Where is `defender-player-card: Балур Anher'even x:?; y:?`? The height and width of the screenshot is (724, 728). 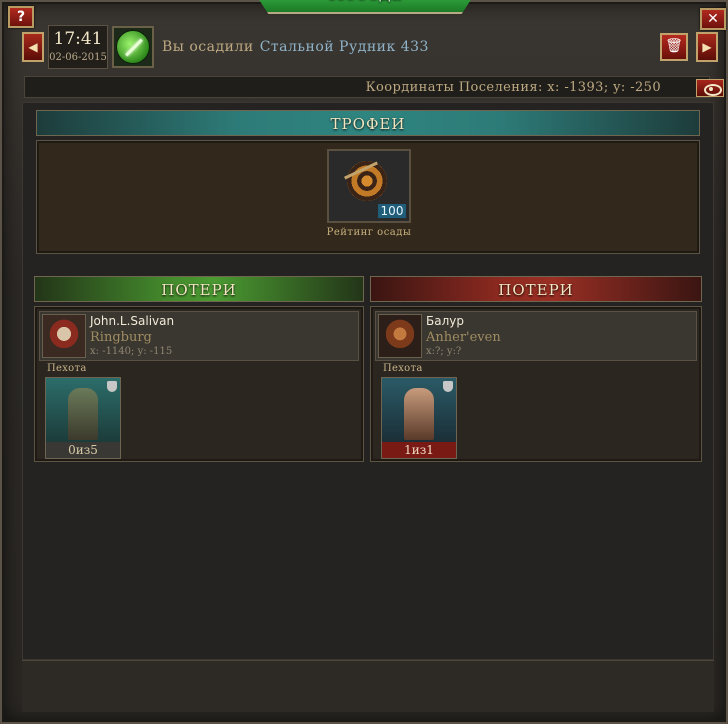 defender-player-card: Балур Anher'even x:?; y:? is located at coordinates (536, 336).